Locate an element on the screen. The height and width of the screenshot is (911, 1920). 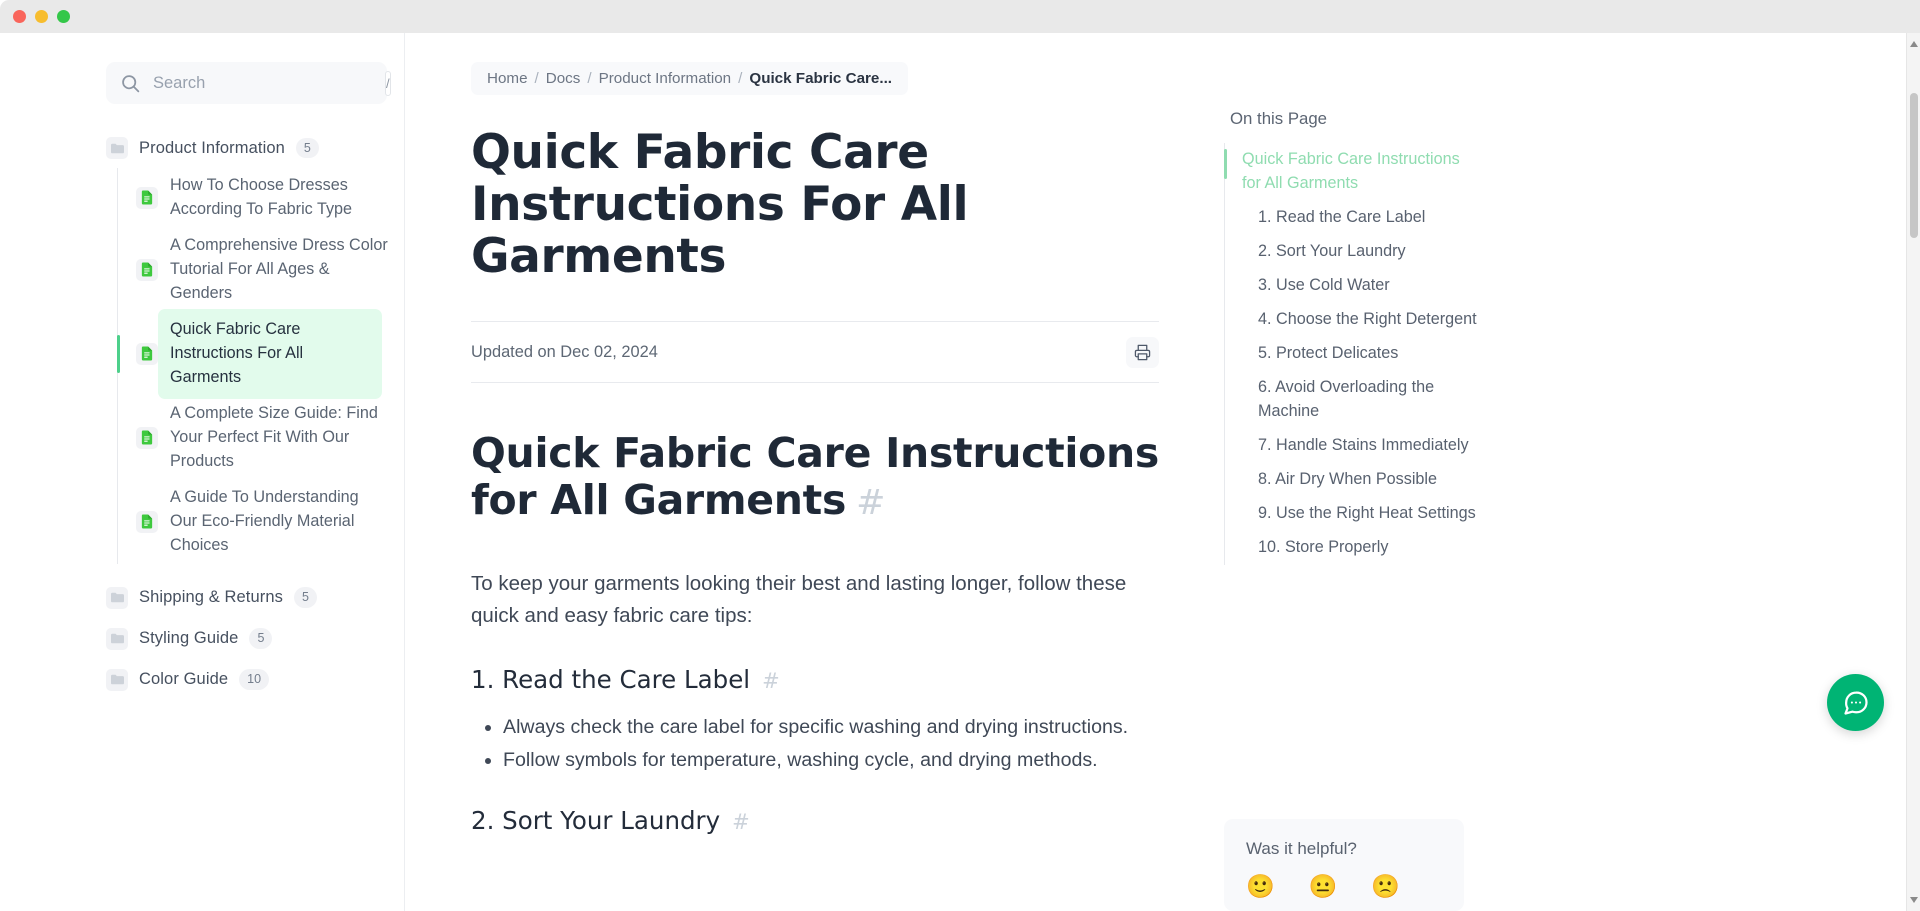
toc-heading: On this Page is located at coordinates (1279, 118).